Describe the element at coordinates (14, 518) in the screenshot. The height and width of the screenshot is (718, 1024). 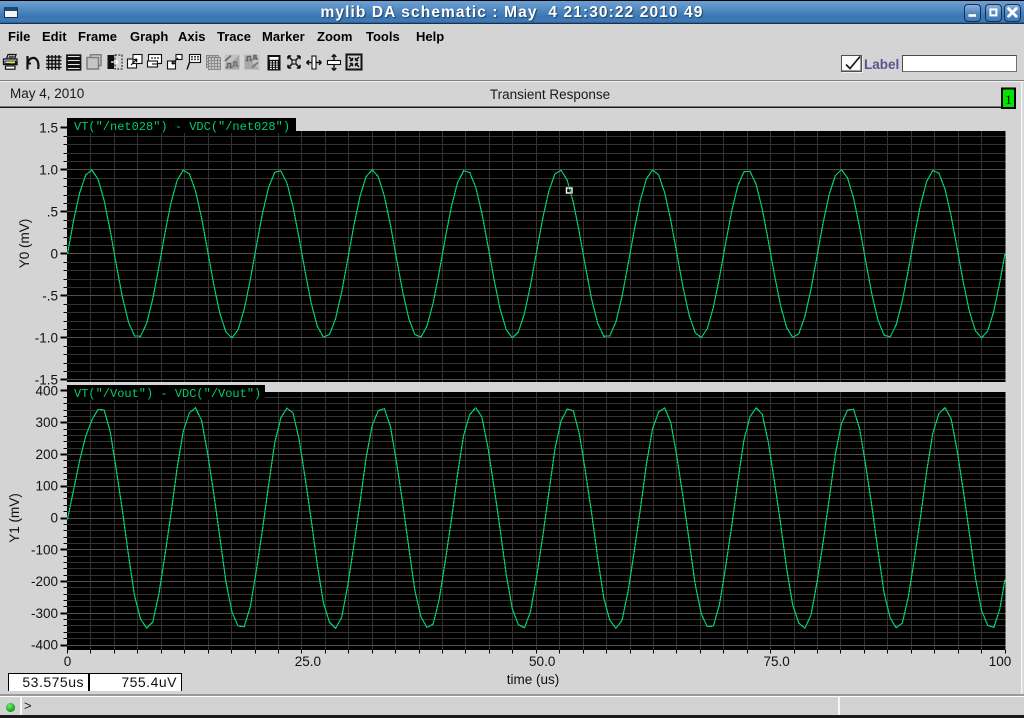
I see `svg-text: Y1 (mV)` at that location.